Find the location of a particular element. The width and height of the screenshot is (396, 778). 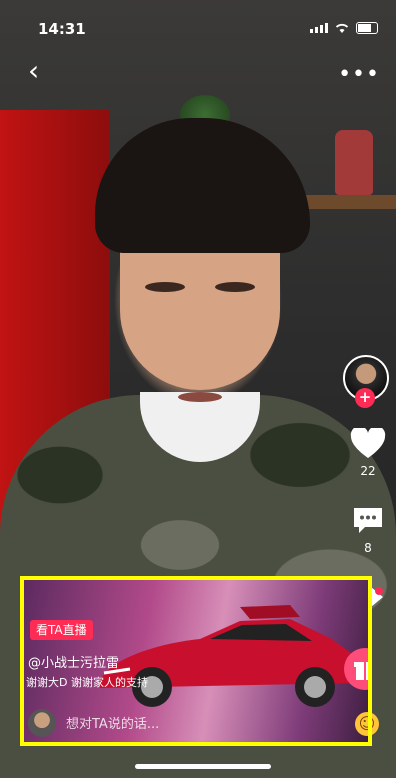

home-indicator is located at coordinates (203, 766).